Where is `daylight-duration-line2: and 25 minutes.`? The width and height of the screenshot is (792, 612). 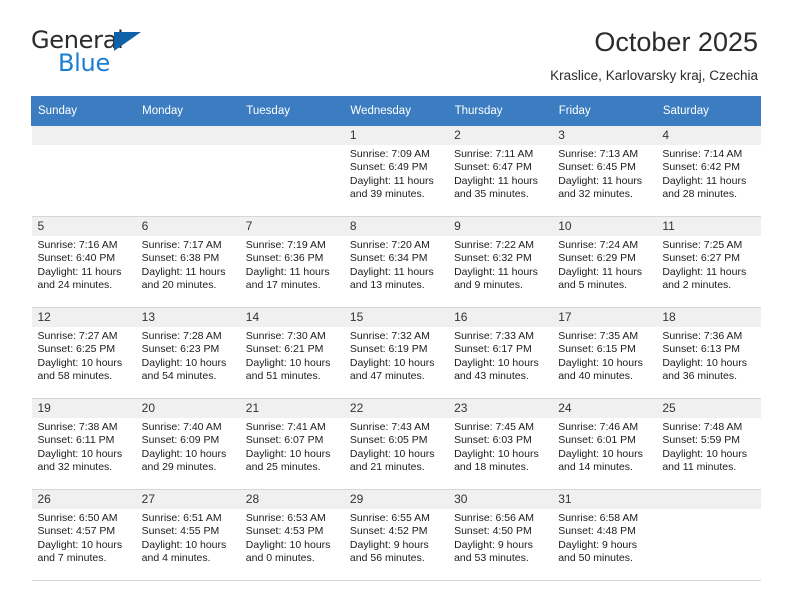
daylight-duration-line2: and 25 minutes. is located at coordinates (283, 466).